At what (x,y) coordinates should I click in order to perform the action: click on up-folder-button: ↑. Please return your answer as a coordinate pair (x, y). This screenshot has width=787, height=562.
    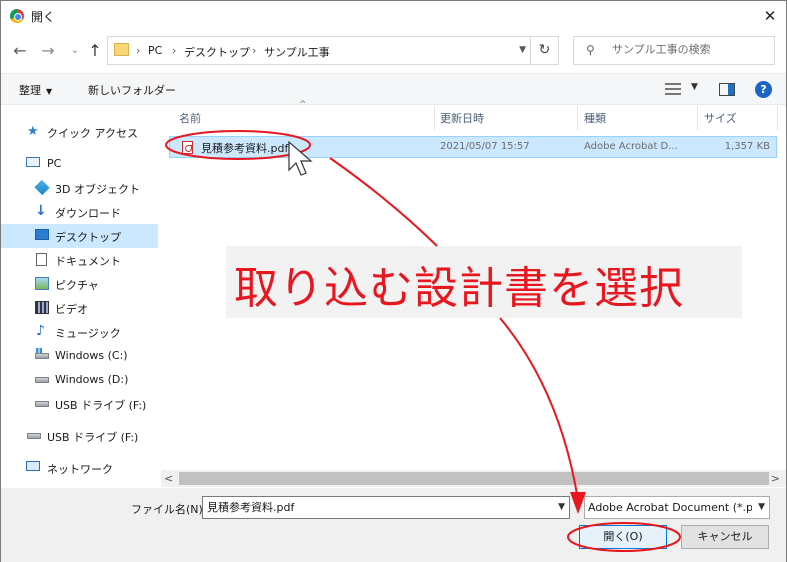
    Looking at the image, I should click on (95, 51).